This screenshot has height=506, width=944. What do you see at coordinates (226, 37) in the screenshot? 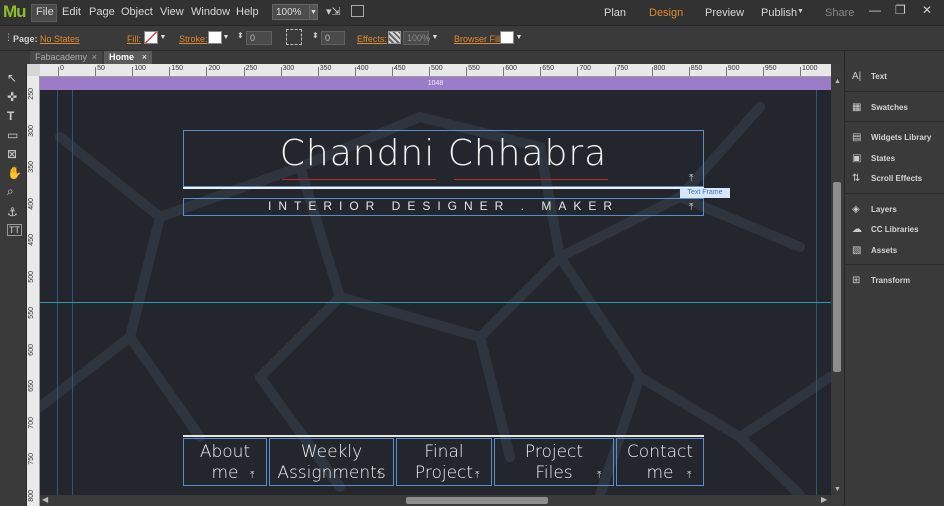
I see `stroke-dropdown-icon: ▼` at bounding box center [226, 37].